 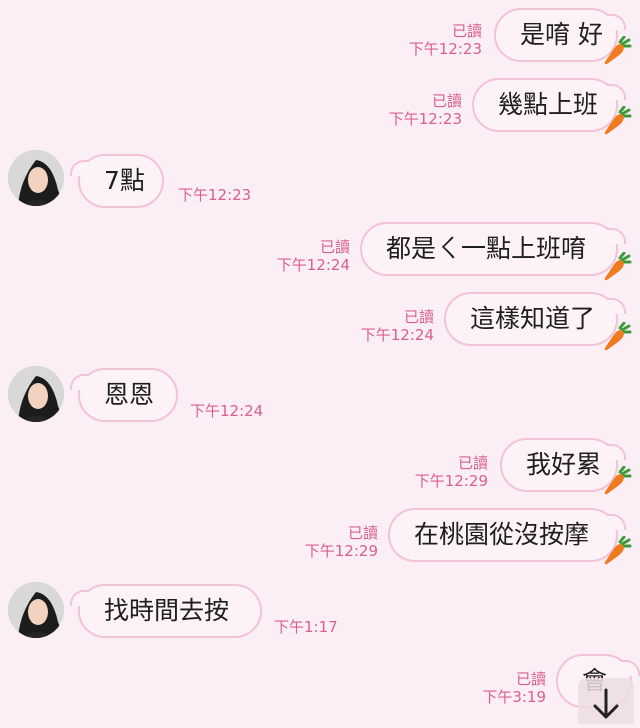 What do you see at coordinates (549, 105) in the screenshot?
I see `message-bubble: 幾點上班` at bounding box center [549, 105].